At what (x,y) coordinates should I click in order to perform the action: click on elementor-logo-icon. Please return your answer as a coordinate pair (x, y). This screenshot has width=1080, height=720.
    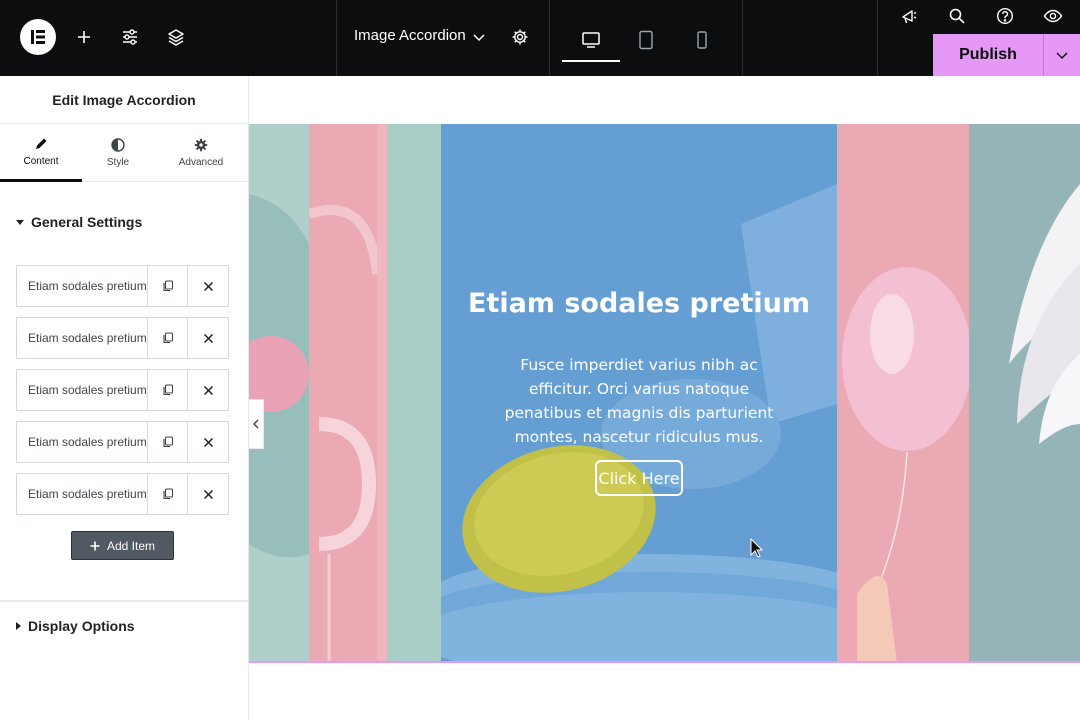
    Looking at the image, I should click on (38, 37).